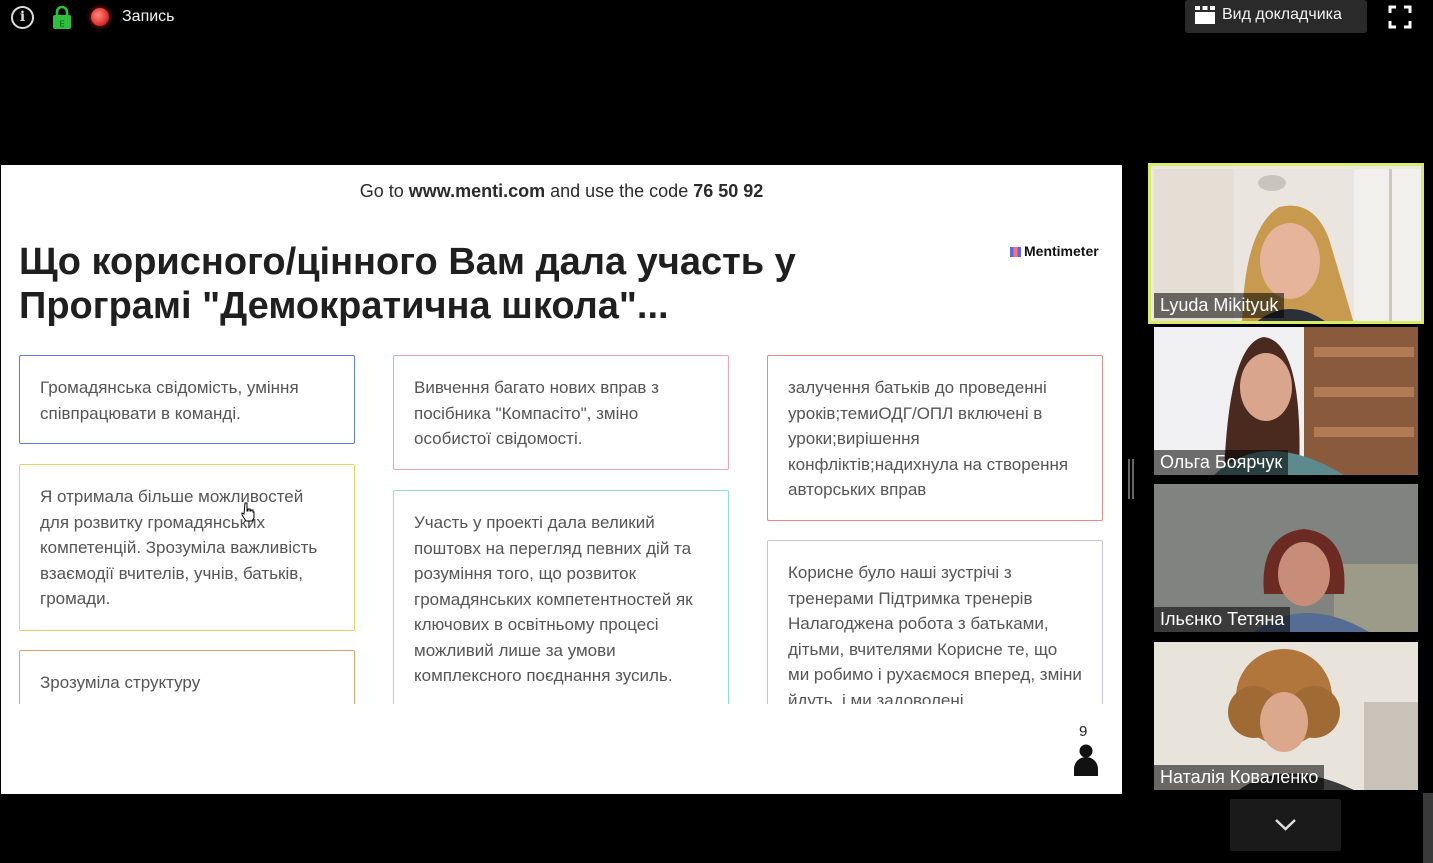 The width and height of the screenshot is (1433, 863). What do you see at coordinates (1286, 716) in the screenshot?
I see `participant-video-tile: Наталія Коваленко` at bounding box center [1286, 716].